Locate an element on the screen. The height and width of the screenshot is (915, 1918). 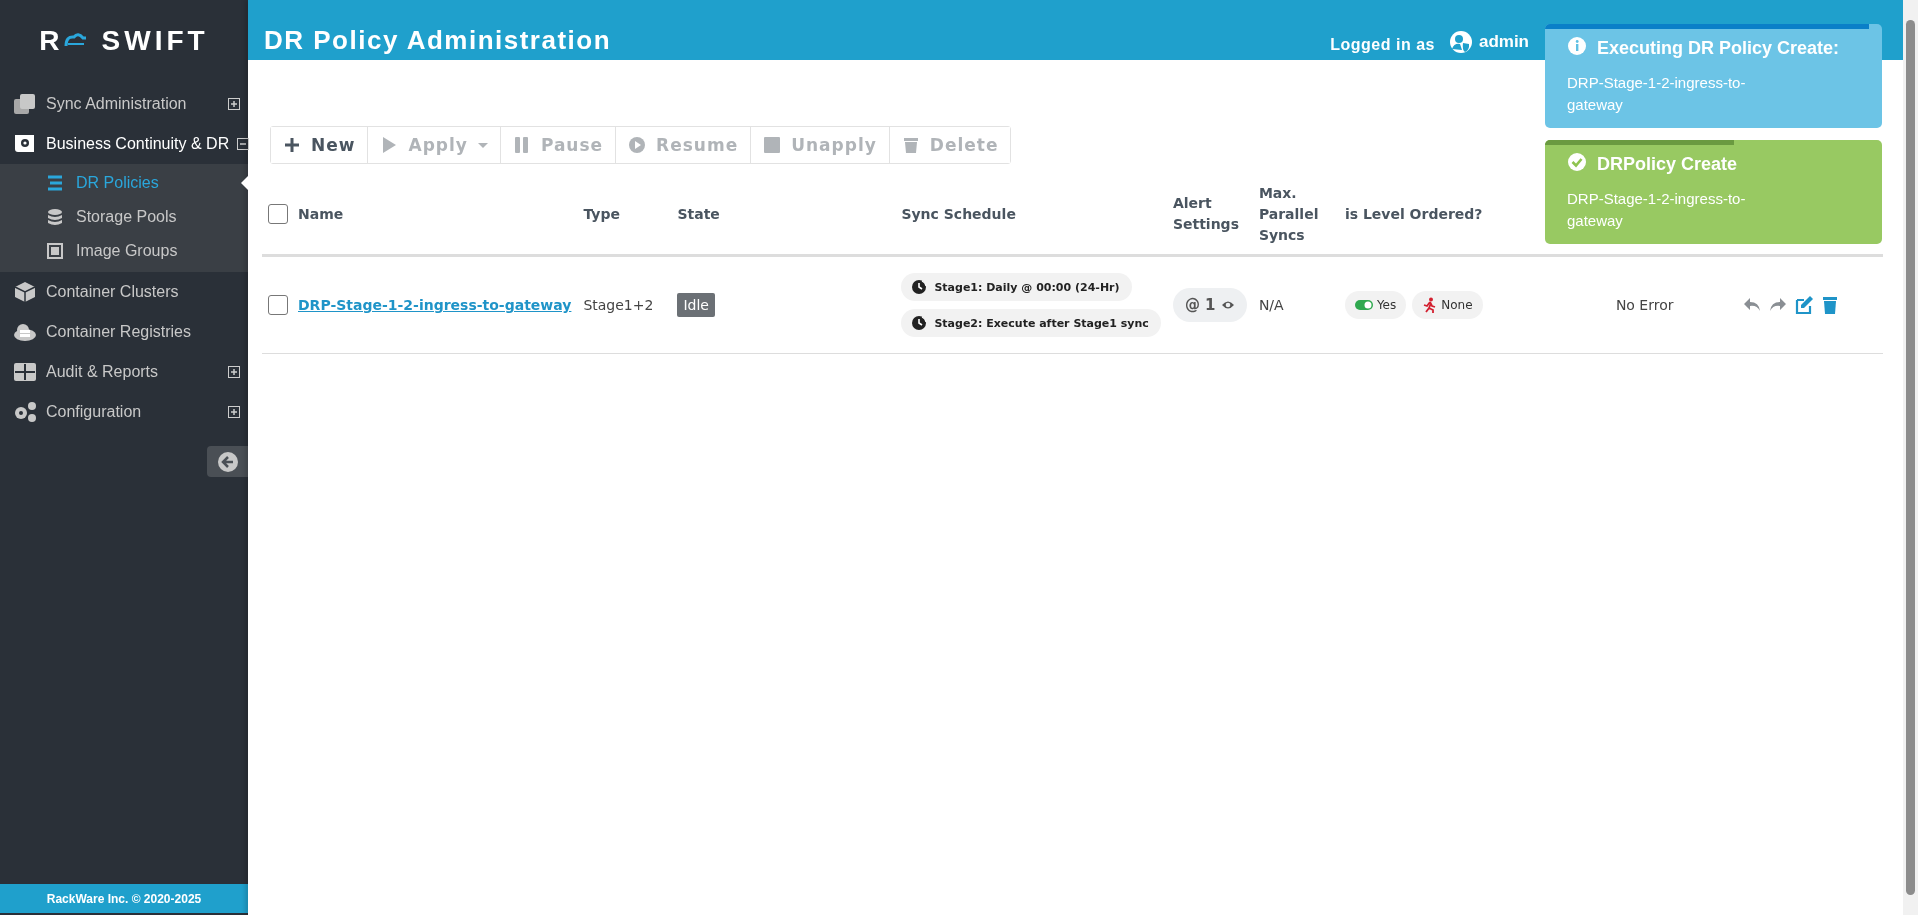
copyright-text: RackWare Inc. © 2020-2025 is located at coordinates (124, 898).